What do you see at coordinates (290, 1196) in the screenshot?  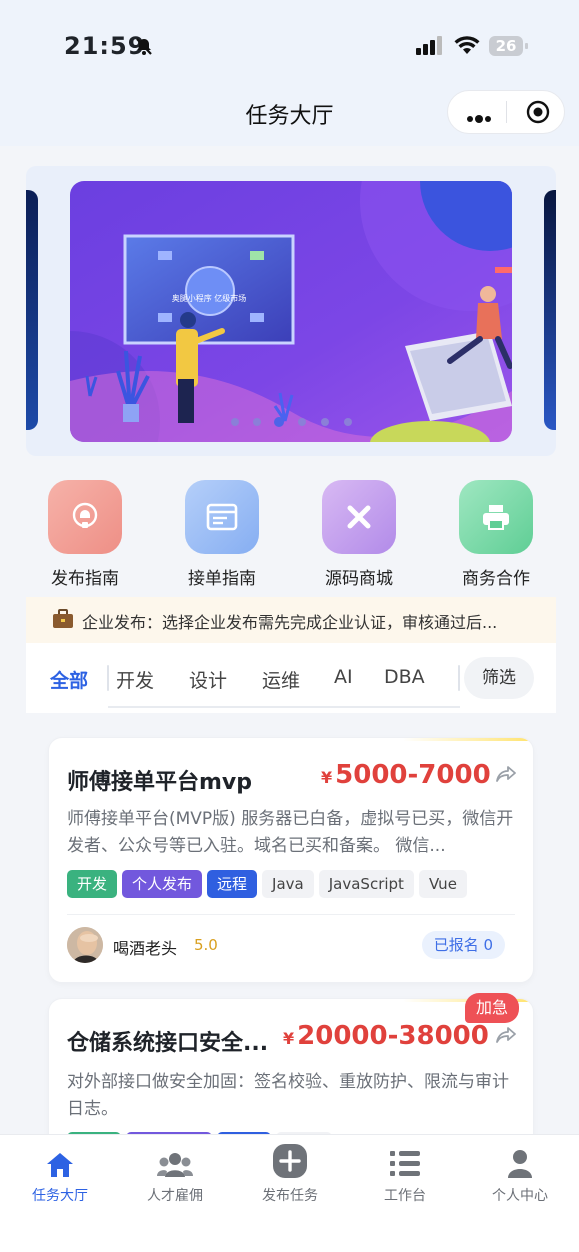 I see `bottom-tab-label: 发布任务` at bounding box center [290, 1196].